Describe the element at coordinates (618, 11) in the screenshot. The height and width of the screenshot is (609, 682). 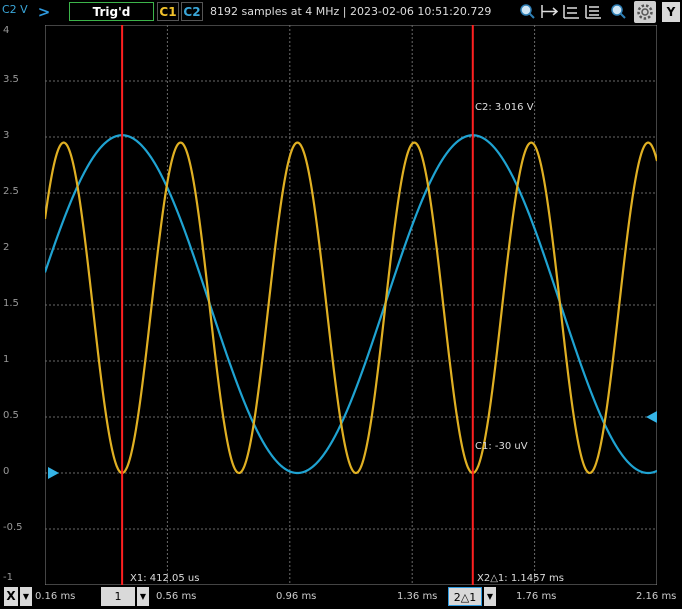
I see `zoom-in-icon` at that location.